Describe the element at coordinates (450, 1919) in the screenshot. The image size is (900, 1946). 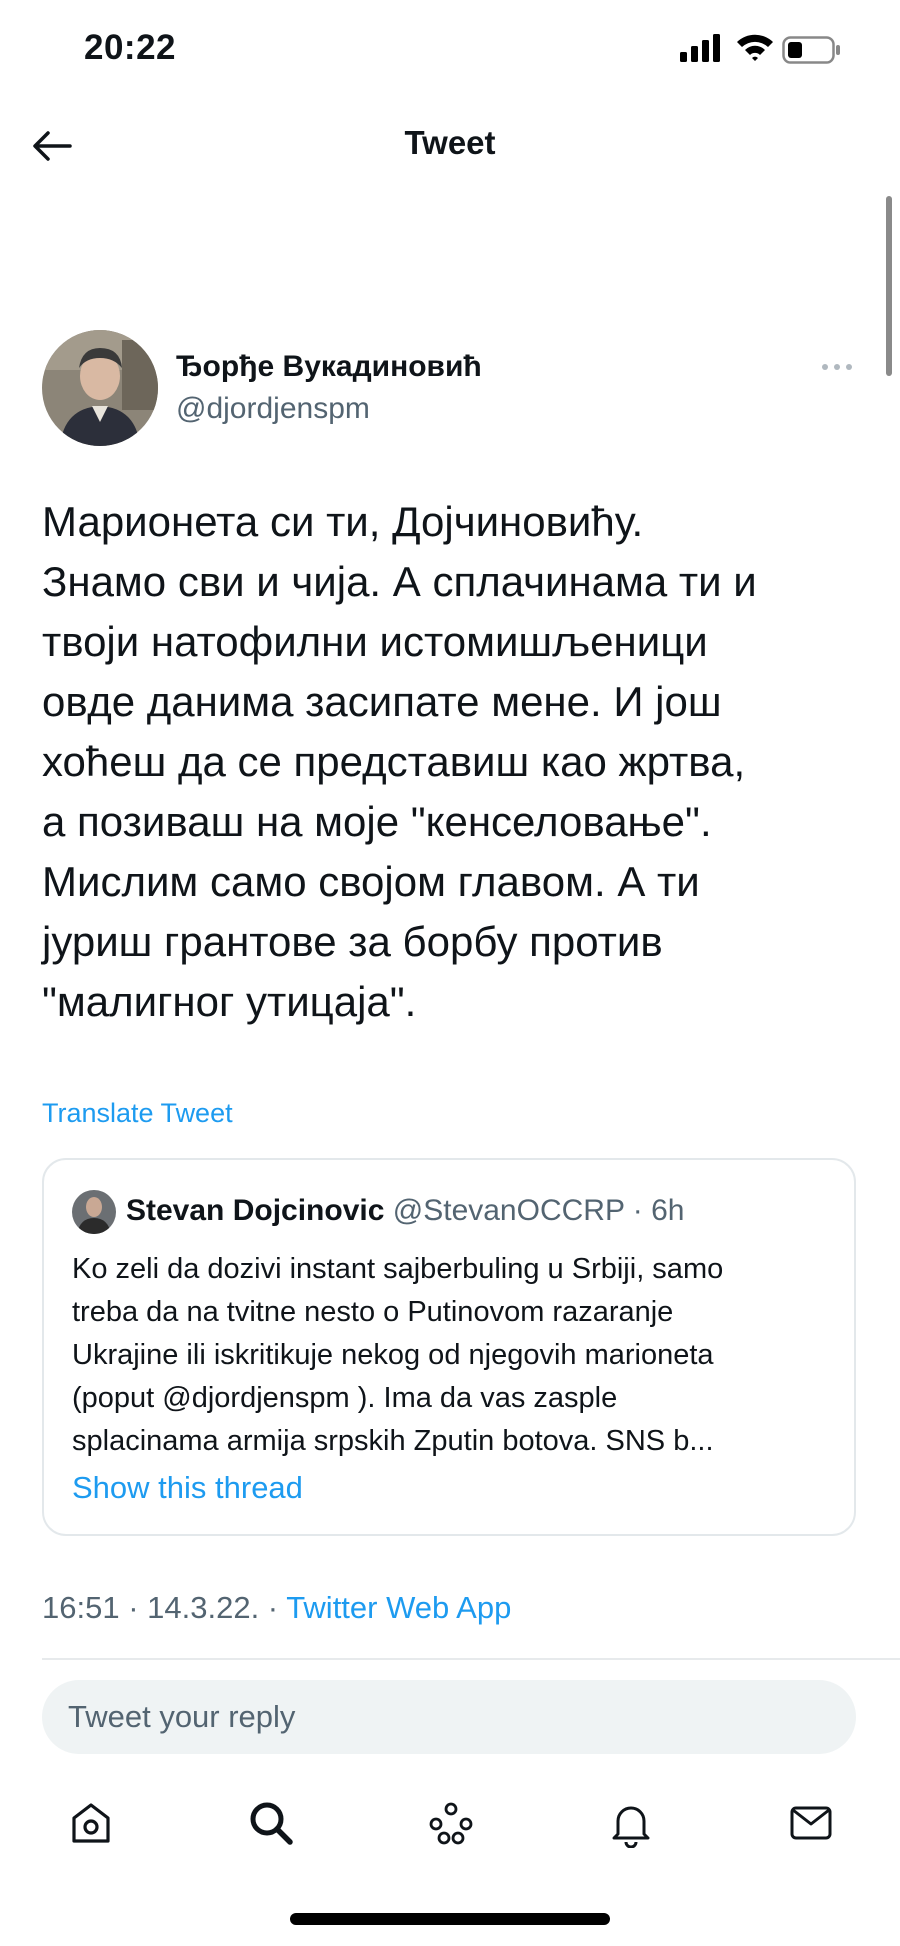
I see `home-indicator` at that location.